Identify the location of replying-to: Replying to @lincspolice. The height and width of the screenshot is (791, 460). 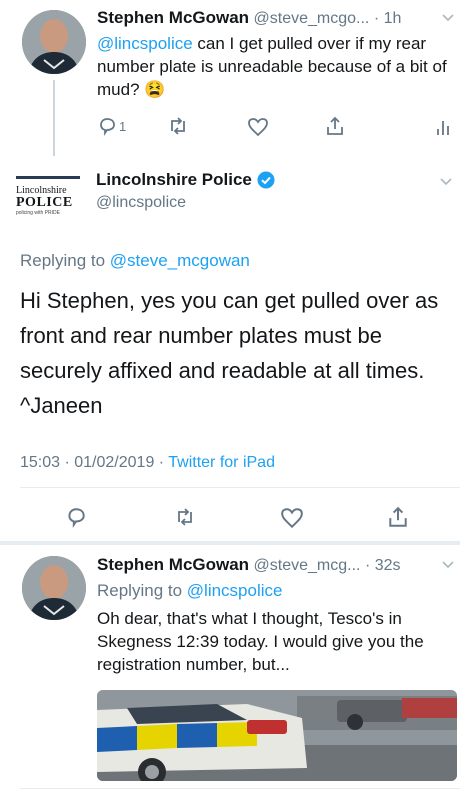
(190, 590).